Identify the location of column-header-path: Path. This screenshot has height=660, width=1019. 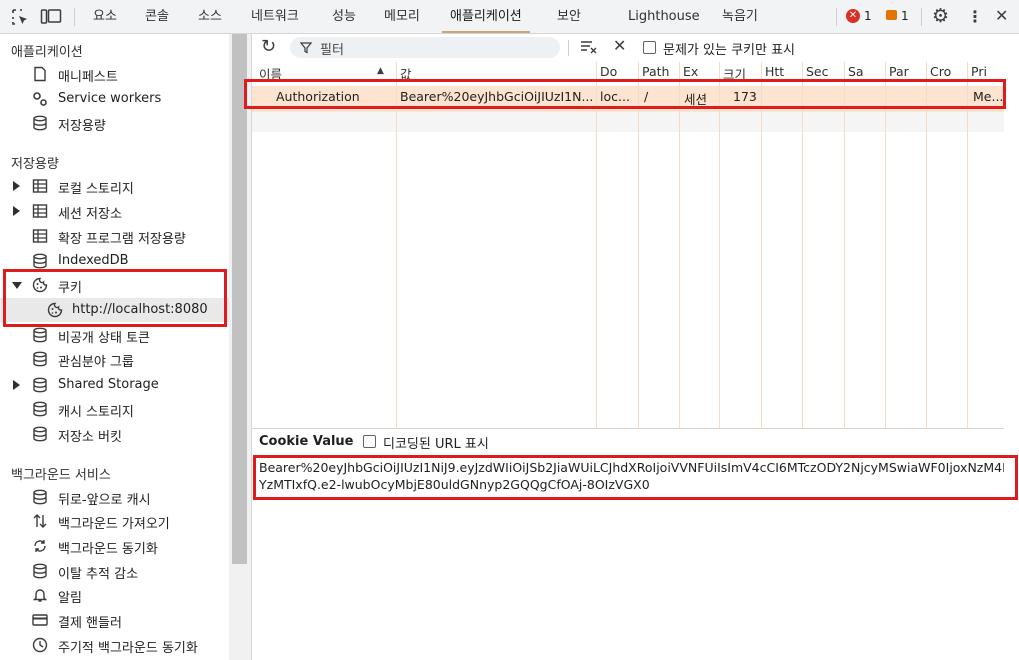
(659, 71).